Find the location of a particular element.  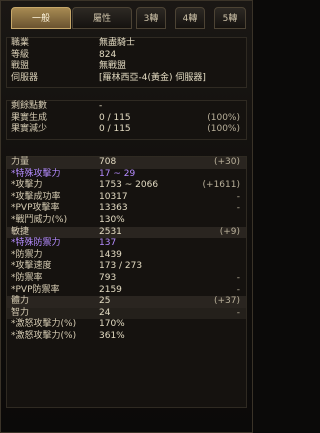

stats-value: 170% is located at coordinates (112, 324).